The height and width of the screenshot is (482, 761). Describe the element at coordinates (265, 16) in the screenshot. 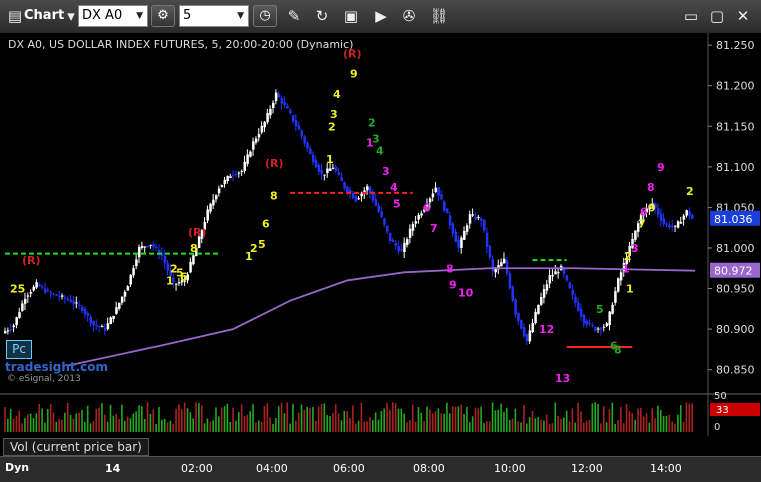

I see `clock-icon: ◷` at that location.